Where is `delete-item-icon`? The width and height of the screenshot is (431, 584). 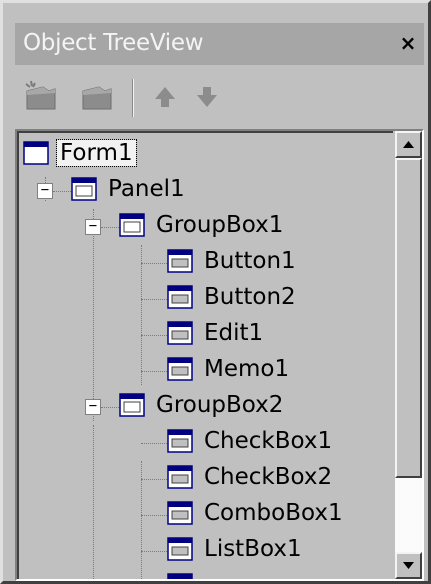
delete-item-icon is located at coordinates (97, 98).